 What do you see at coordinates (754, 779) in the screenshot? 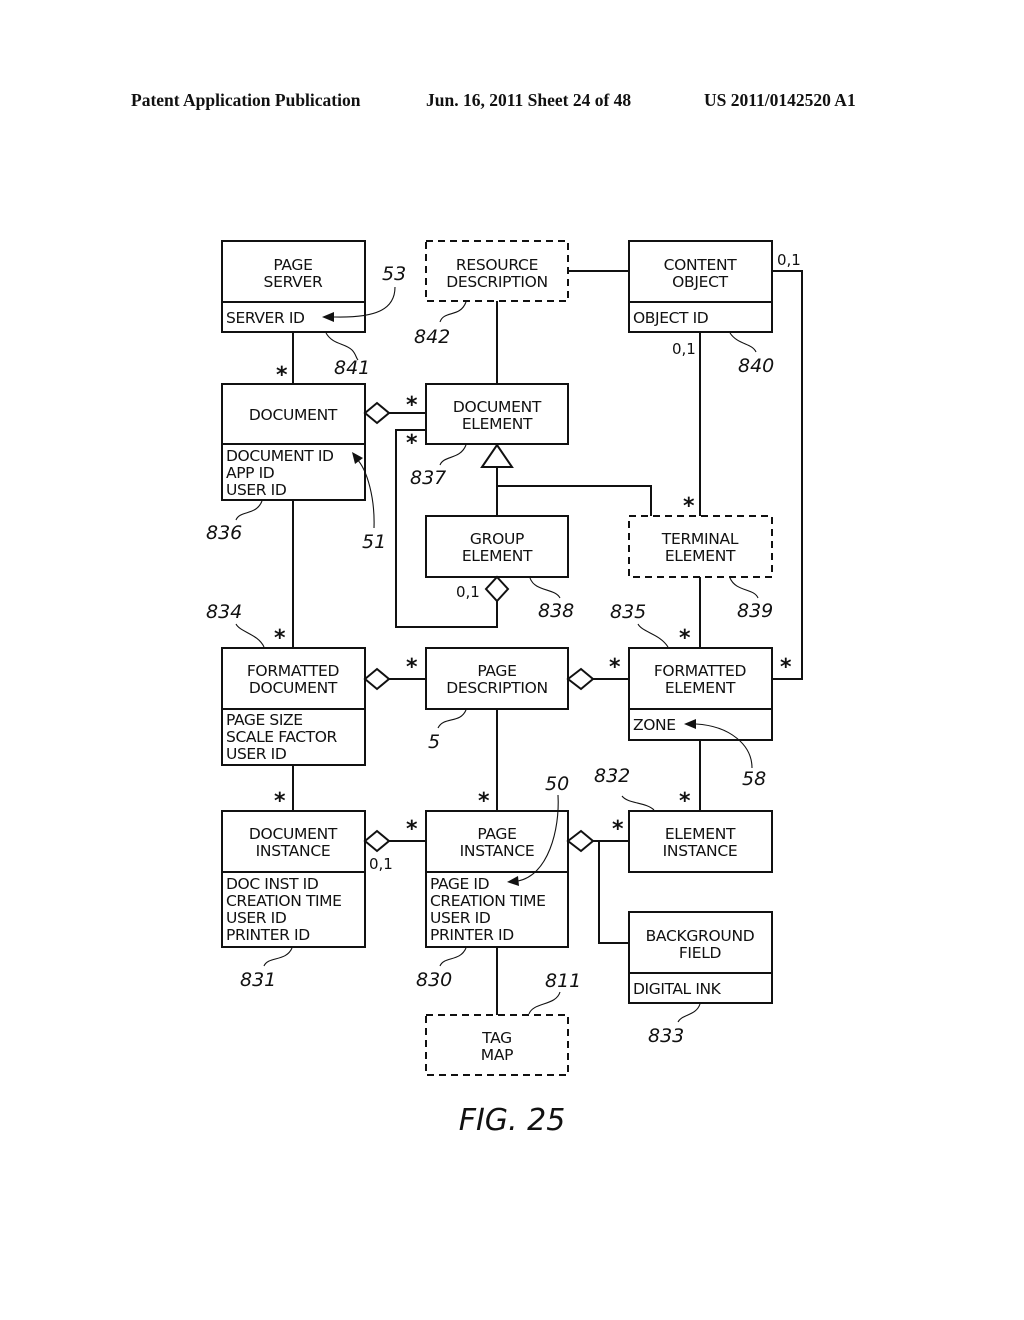
I see `ref-numeral-58: 58` at bounding box center [754, 779].